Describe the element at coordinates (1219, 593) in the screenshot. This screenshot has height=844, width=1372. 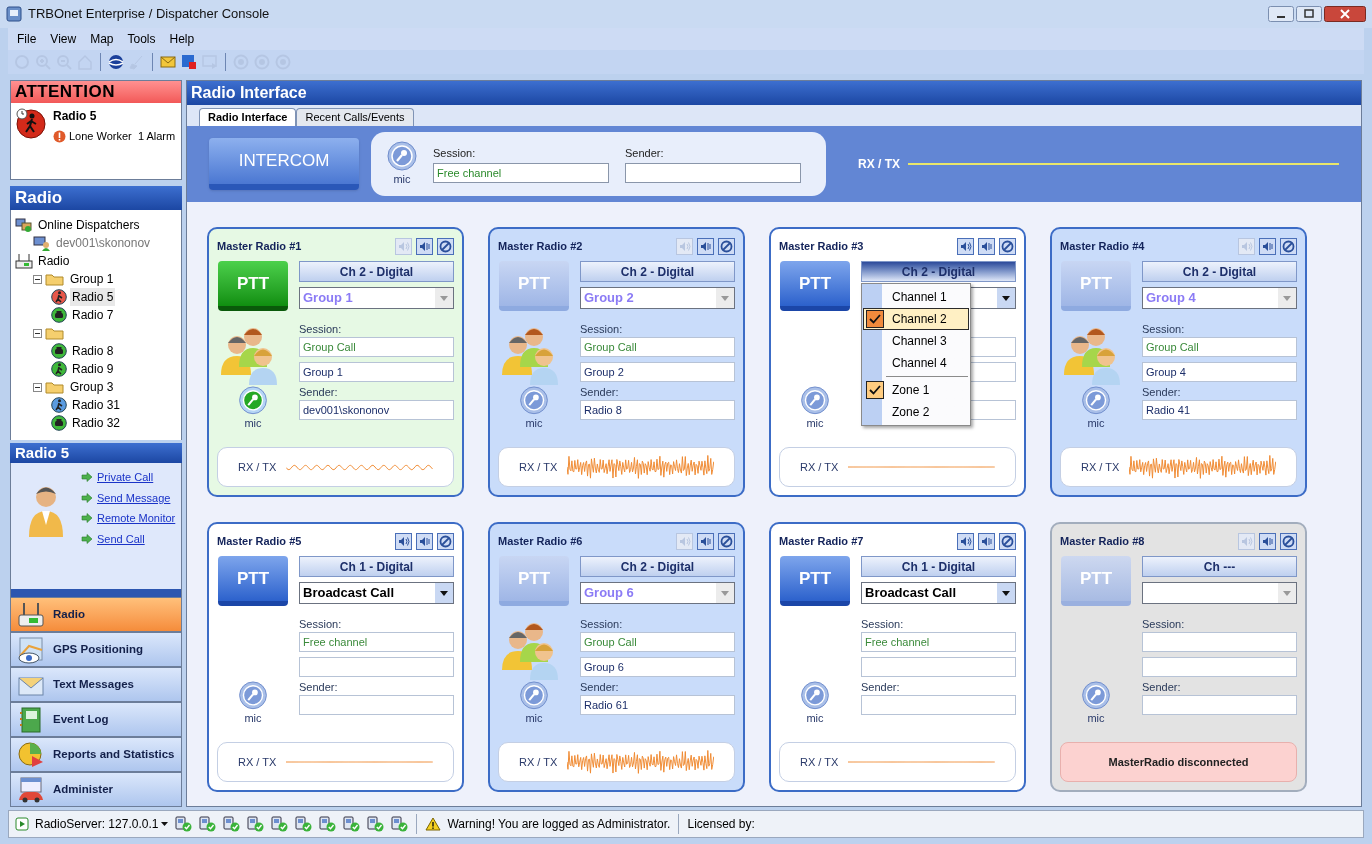
I see `talkgroup-dropdown` at that location.